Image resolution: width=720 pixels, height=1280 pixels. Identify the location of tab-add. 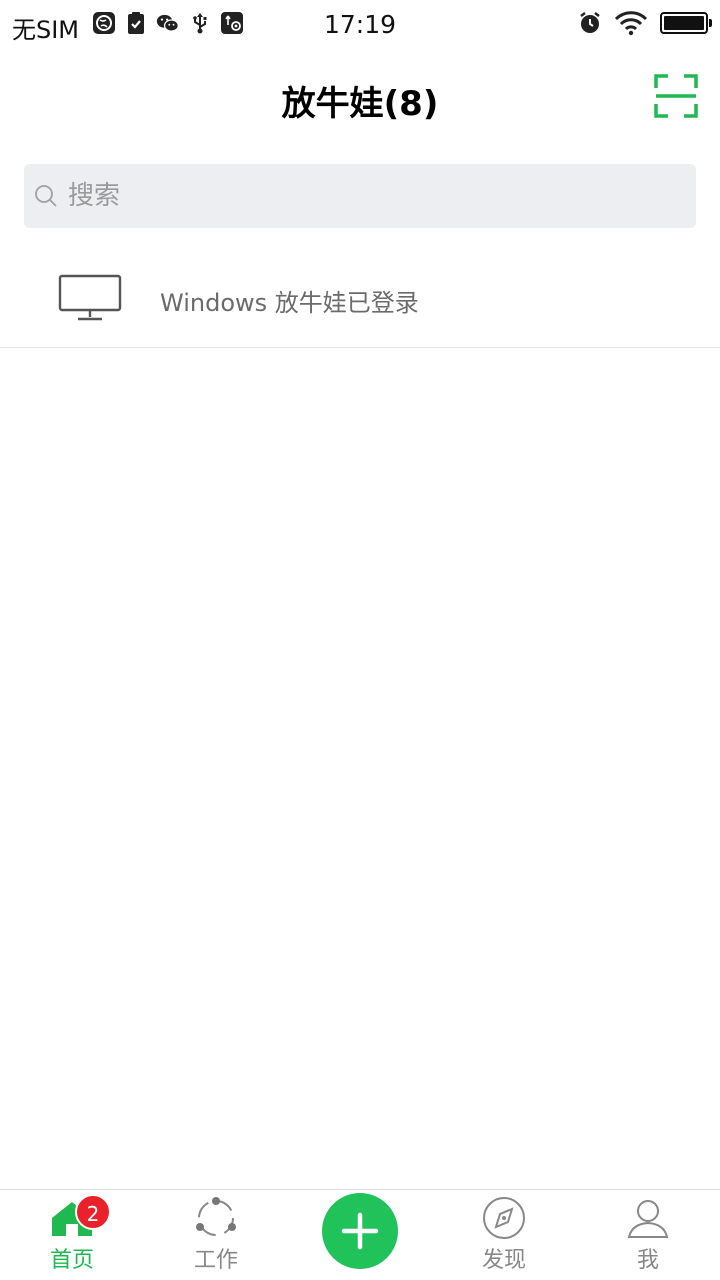
(360, 1235).